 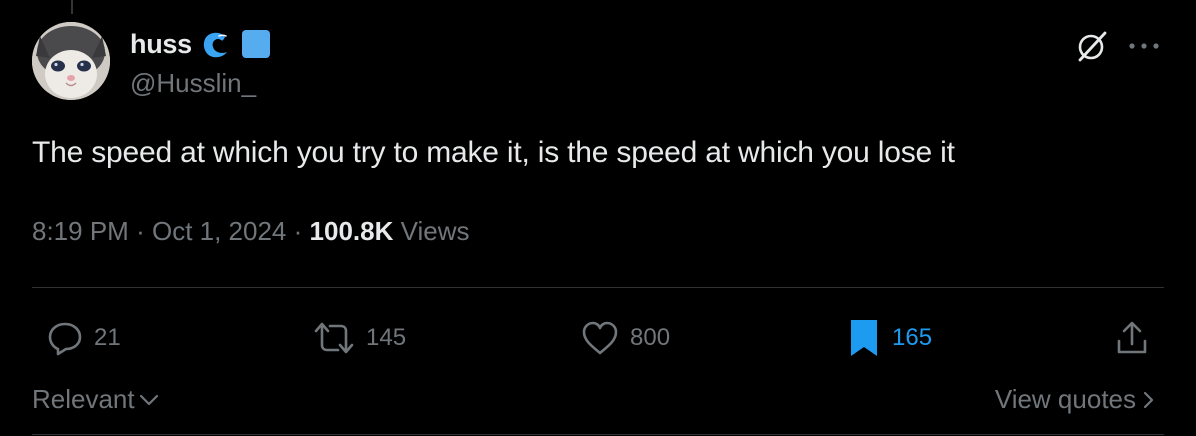 I want to click on grok-icon, so click(x=1092, y=46).